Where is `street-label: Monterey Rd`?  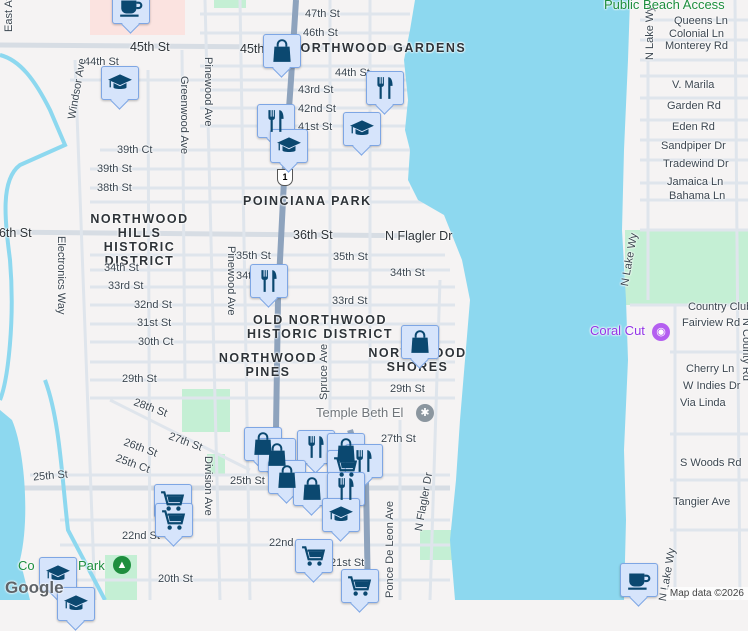
street-label: Monterey Rd is located at coordinates (696, 46).